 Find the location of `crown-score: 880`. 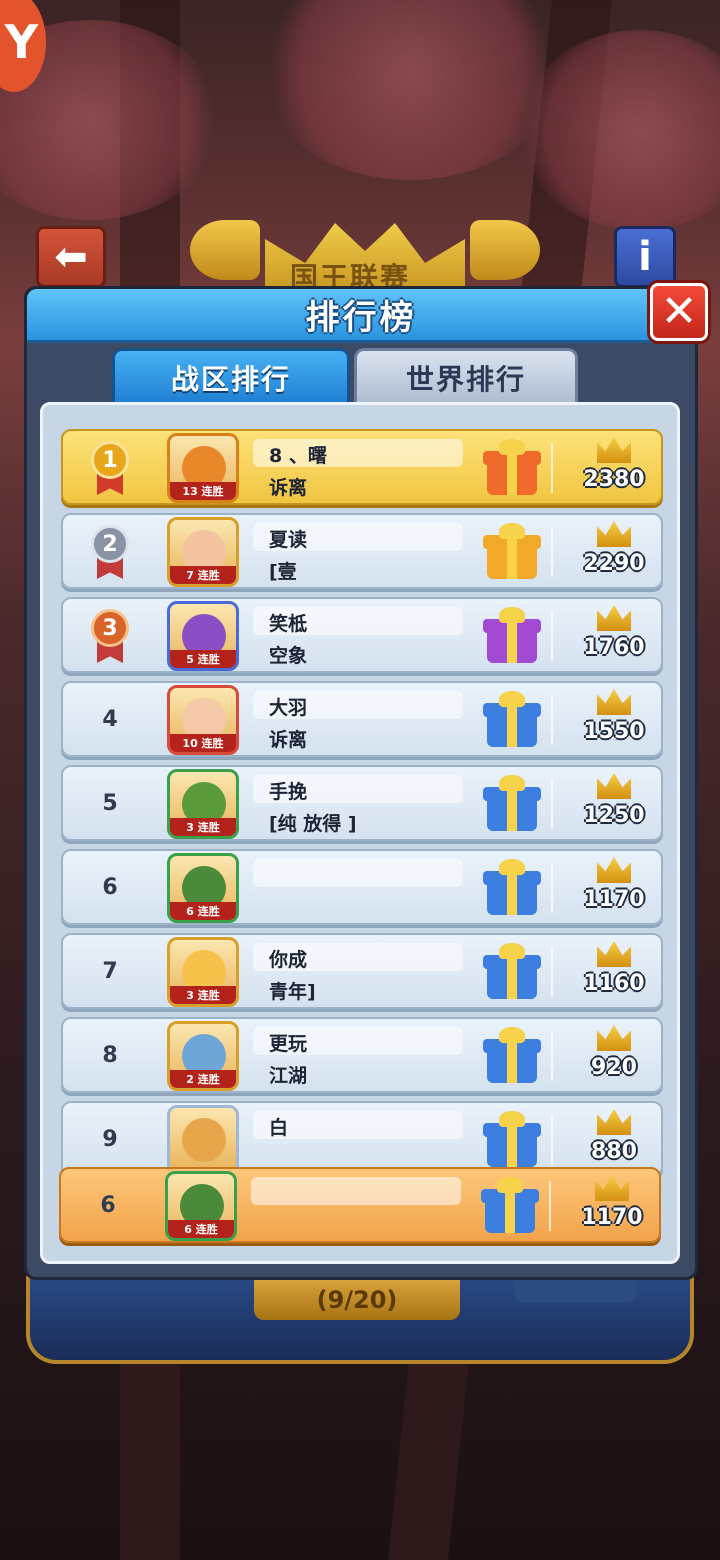

crown-score: 880 is located at coordinates (614, 1151).